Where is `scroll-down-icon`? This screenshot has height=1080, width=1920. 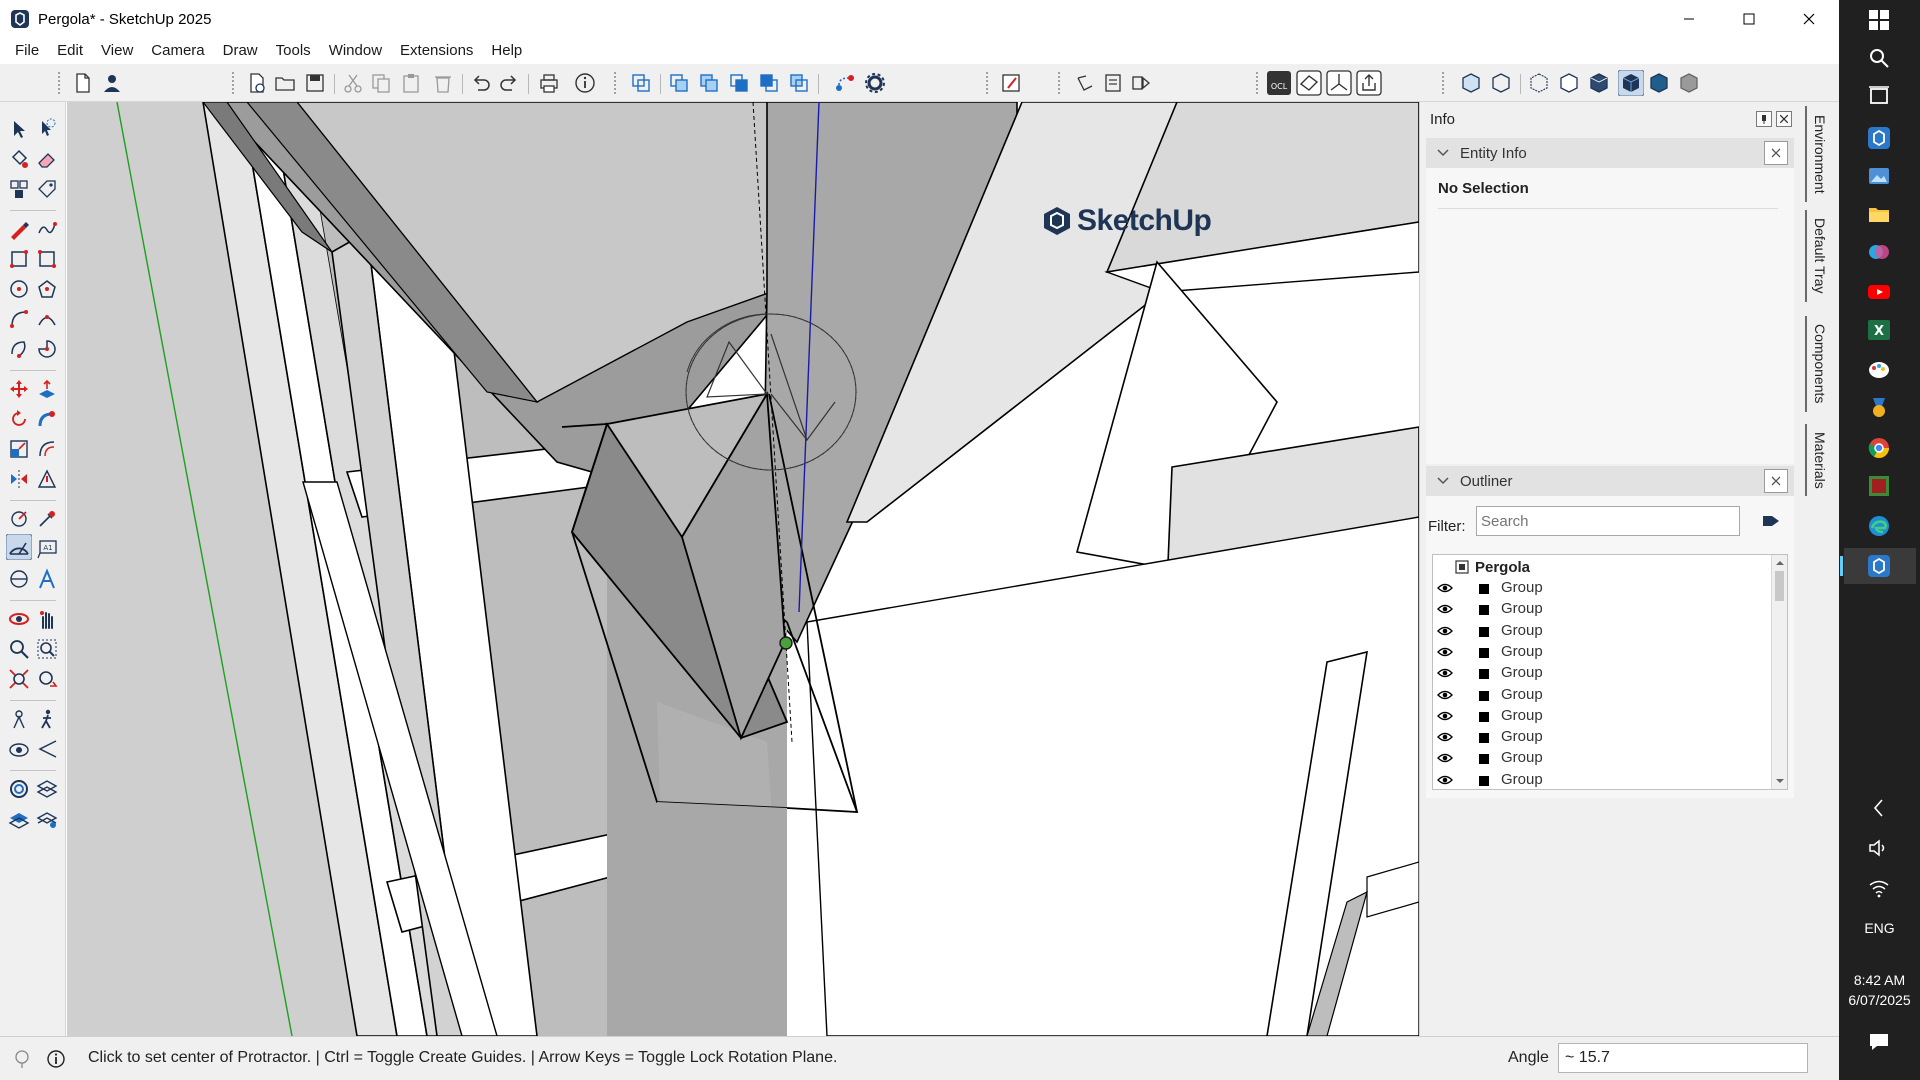
scroll-down-icon is located at coordinates (1780, 781).